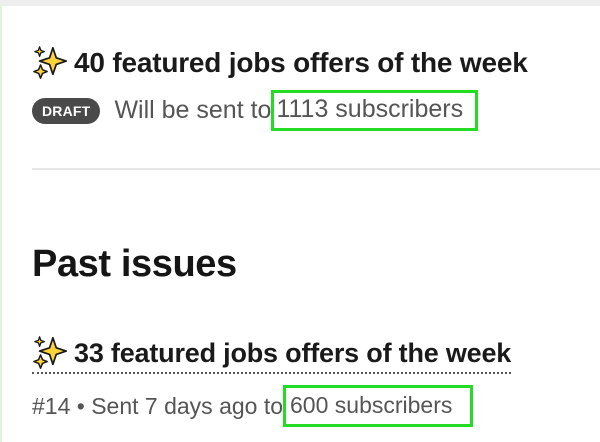 The image size is (600, 442). I want to click on past-subscriber-count: 600 subscribers, so click(371, 405).